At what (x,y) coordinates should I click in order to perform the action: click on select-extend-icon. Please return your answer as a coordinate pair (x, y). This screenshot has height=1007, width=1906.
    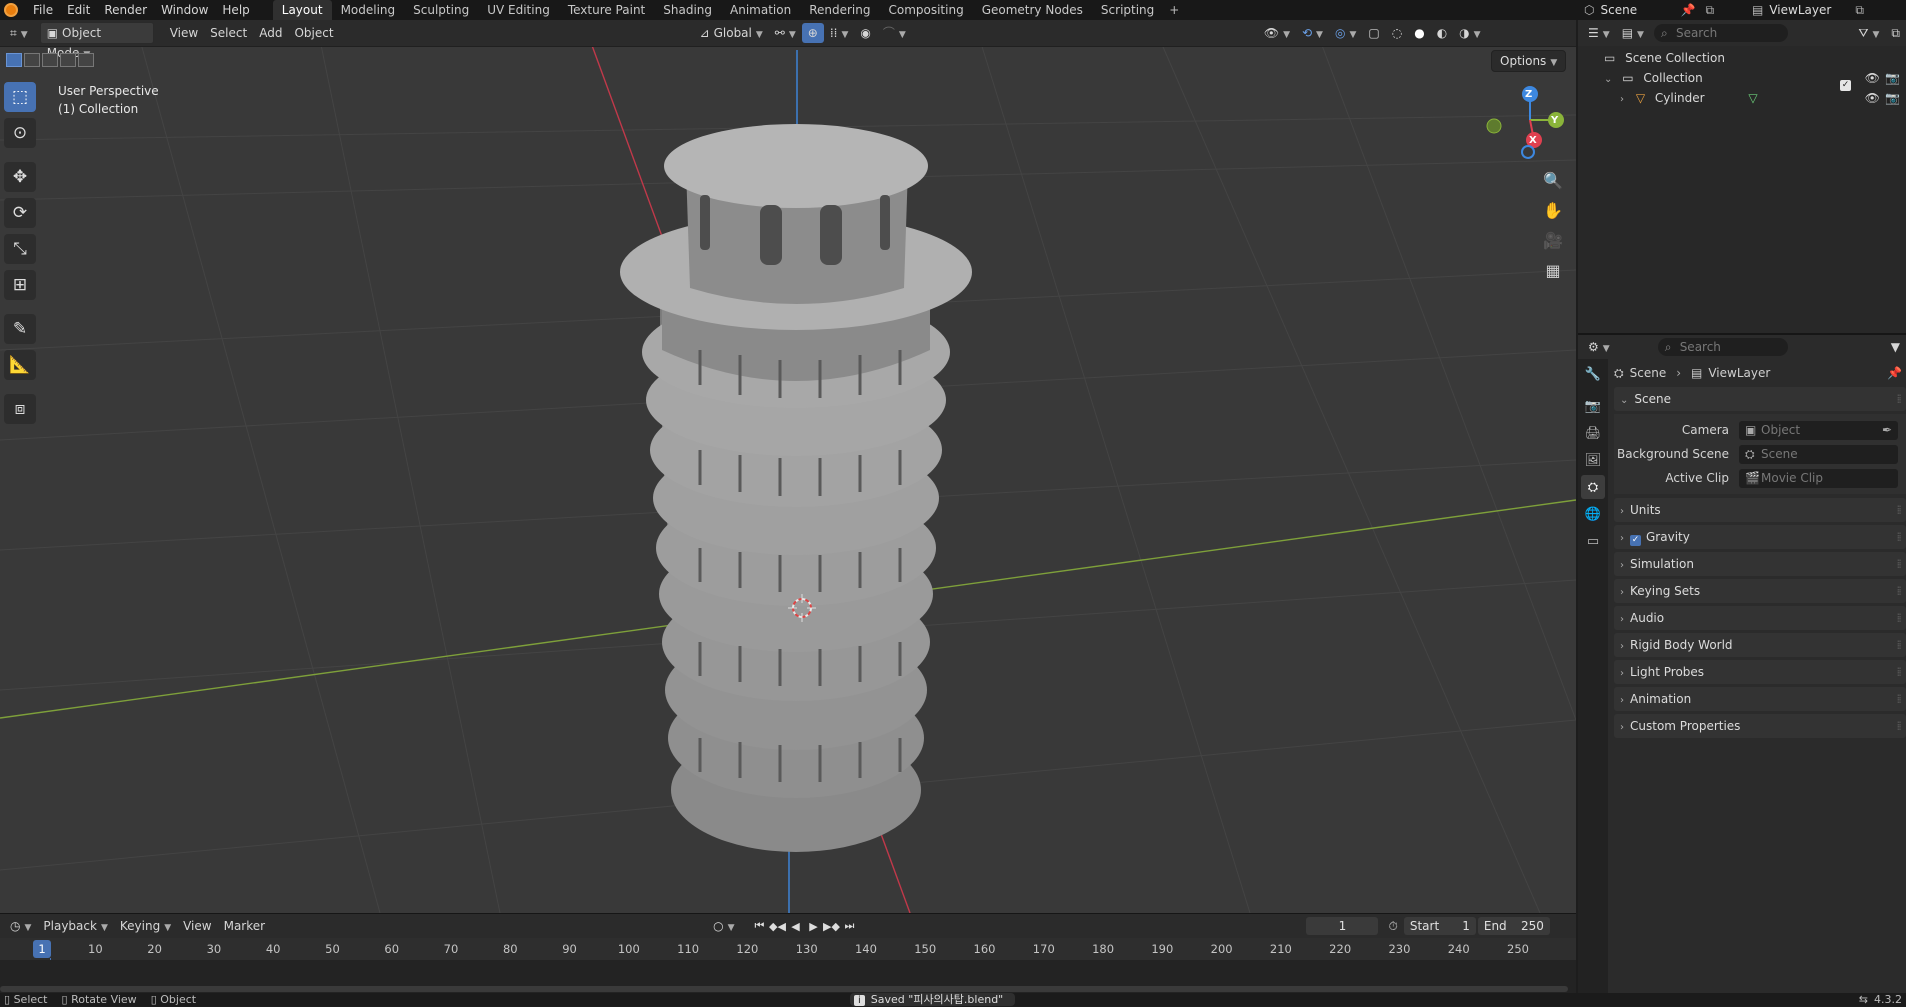
    Looking at the image, I should click on (32, 60).